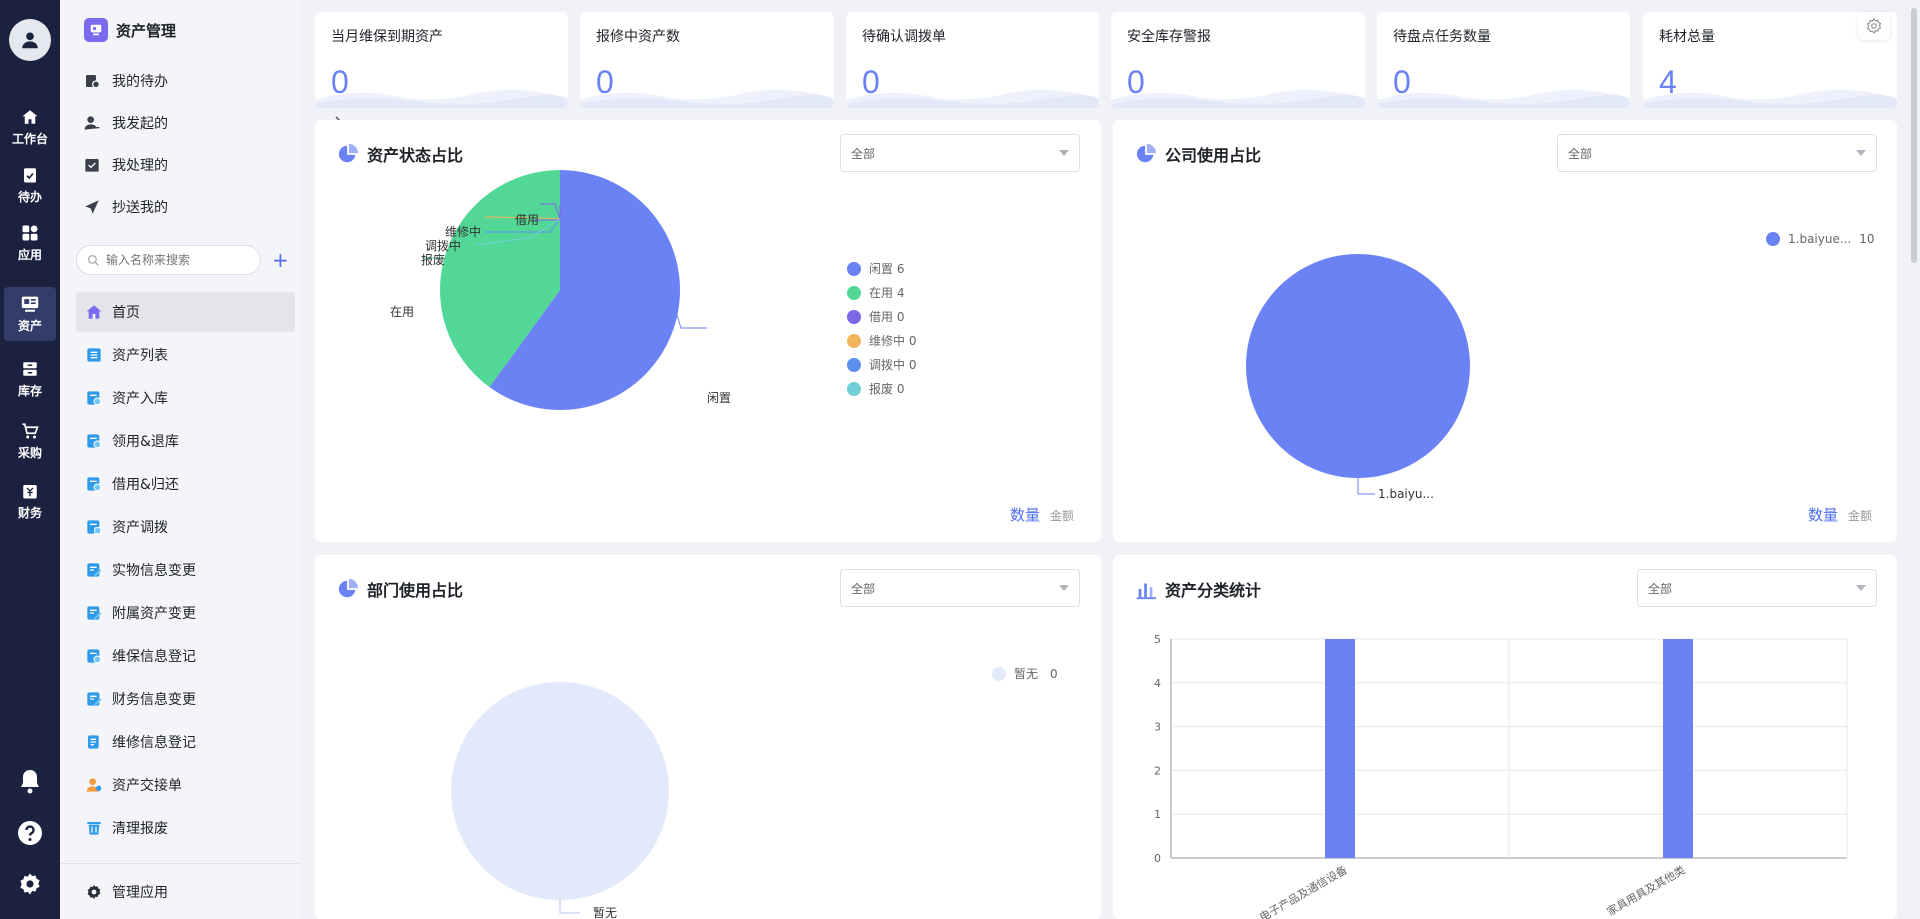  I want to click on nav-item-assets: 资产, so click(30, 314).